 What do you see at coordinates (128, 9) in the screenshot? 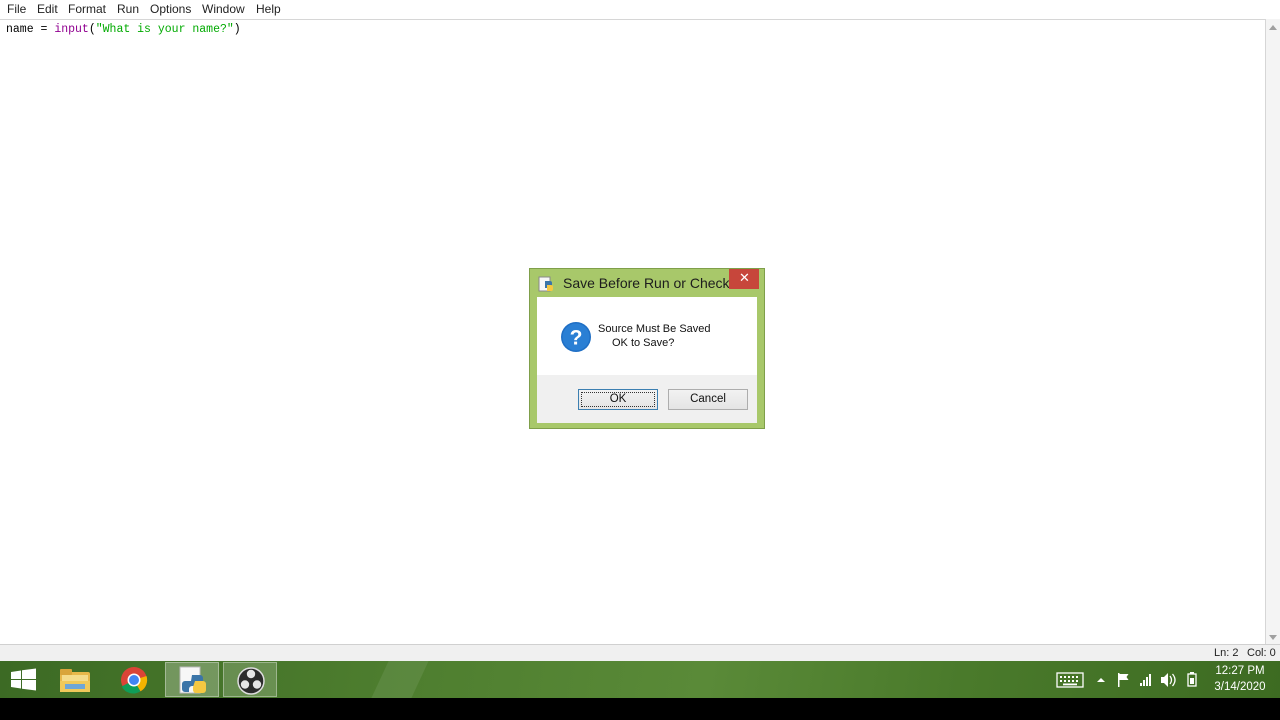
I see `menu-run: Run` at bounding box center [128, 9].